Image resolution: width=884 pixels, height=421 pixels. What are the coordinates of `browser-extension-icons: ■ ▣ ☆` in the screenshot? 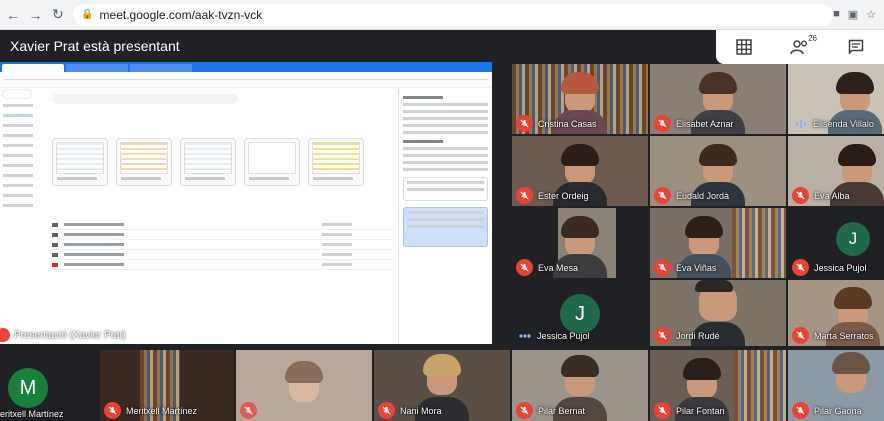 It's located at (854, 14).